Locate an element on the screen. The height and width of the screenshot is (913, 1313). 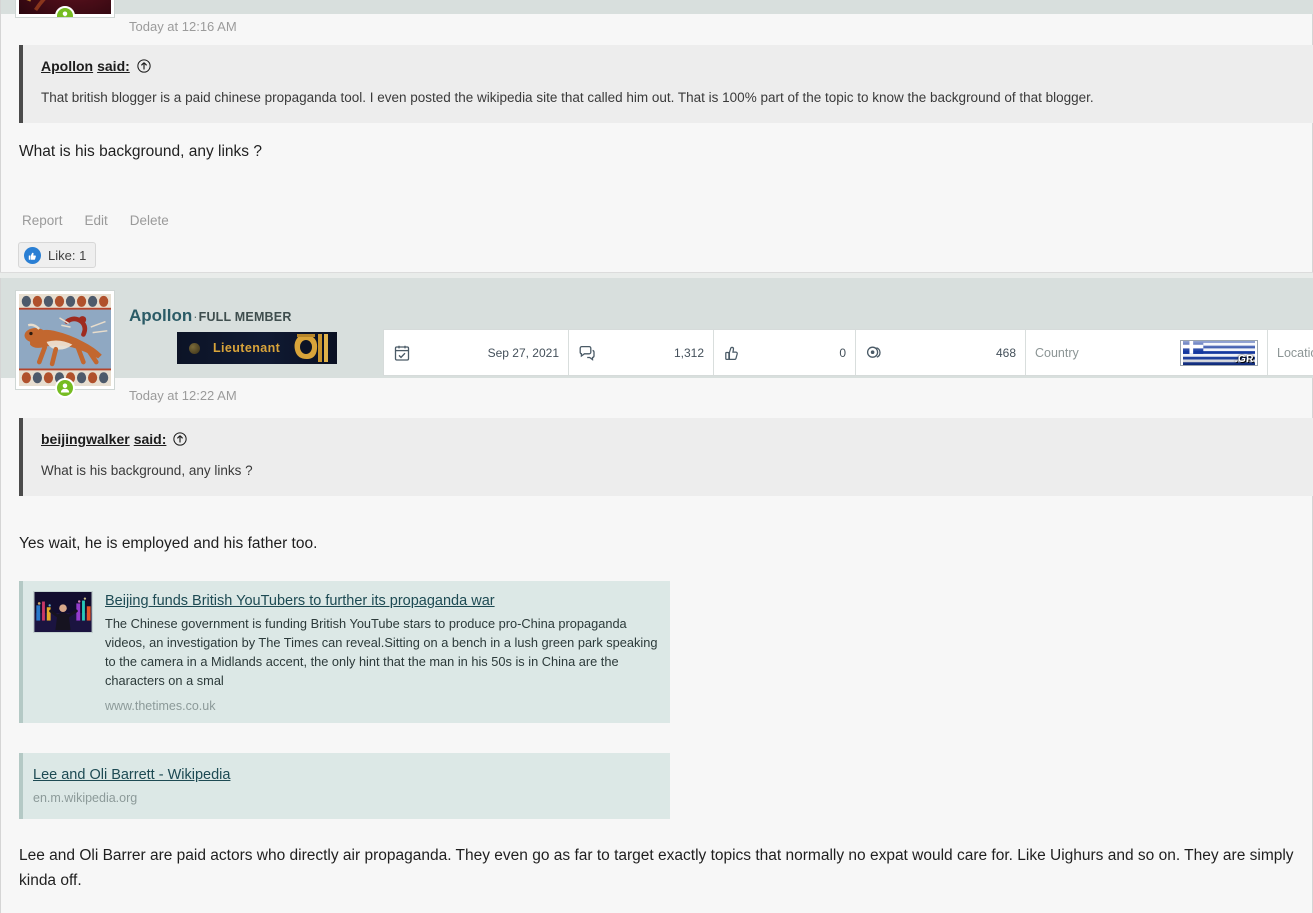
post-timestamp: Today at 12:22 AM is located at coordinates (183, 395).